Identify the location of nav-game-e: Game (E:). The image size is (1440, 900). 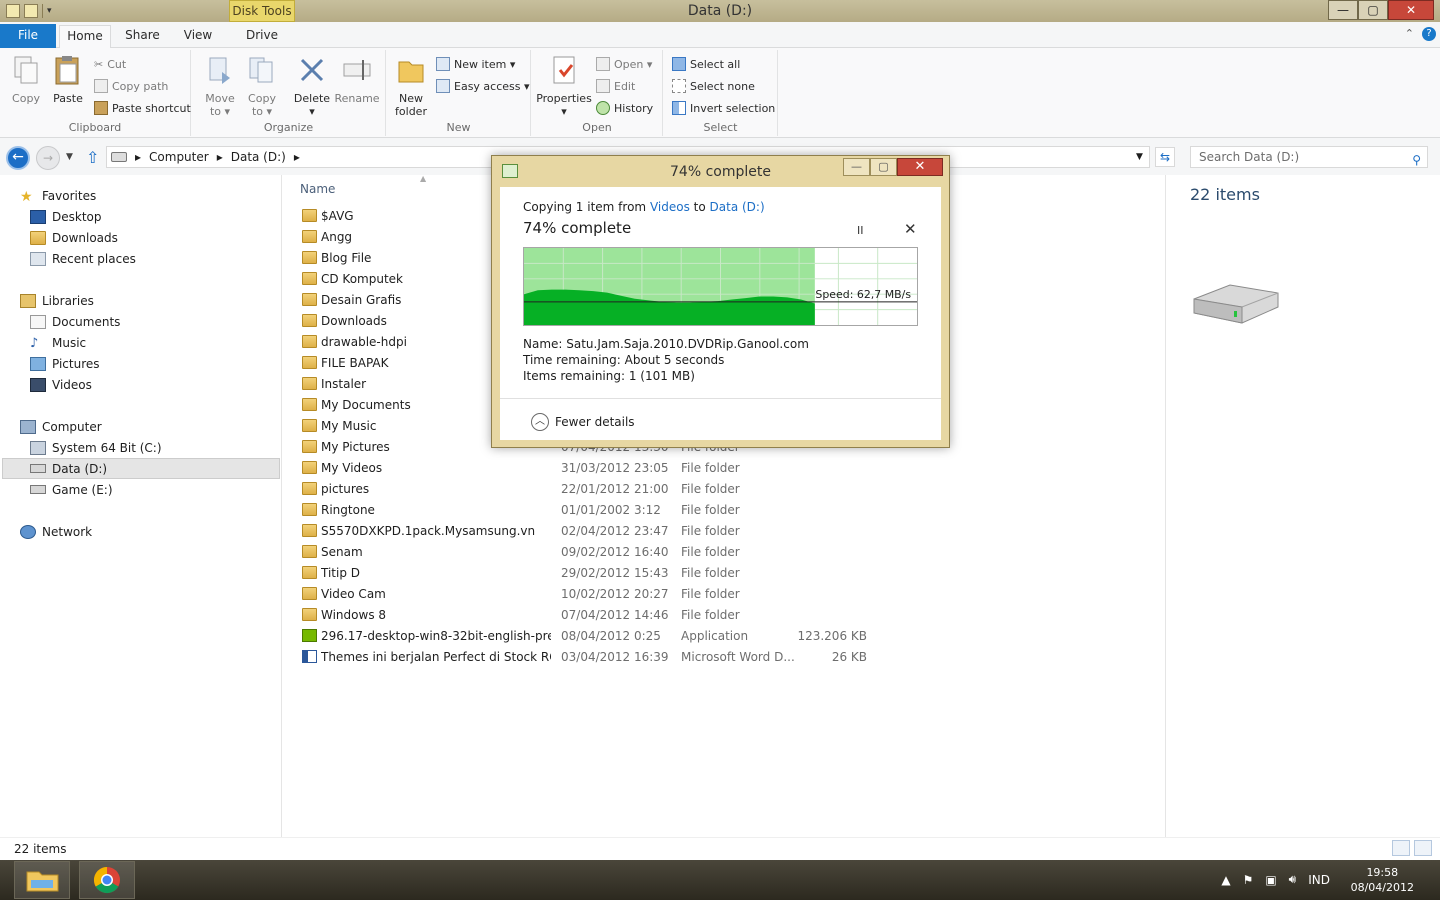
(71, 489).